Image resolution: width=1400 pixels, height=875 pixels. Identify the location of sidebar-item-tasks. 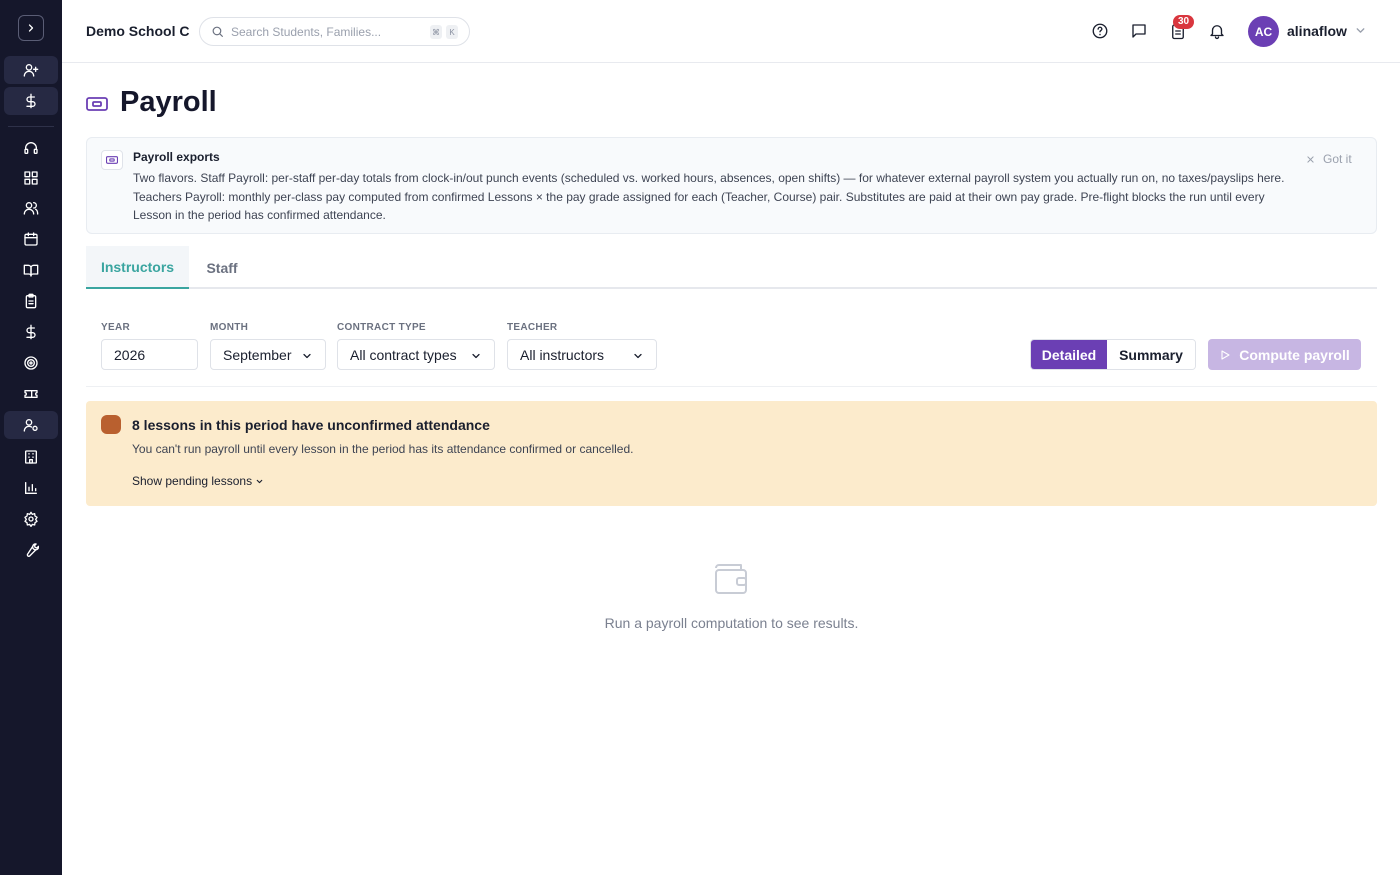
(31, 301).